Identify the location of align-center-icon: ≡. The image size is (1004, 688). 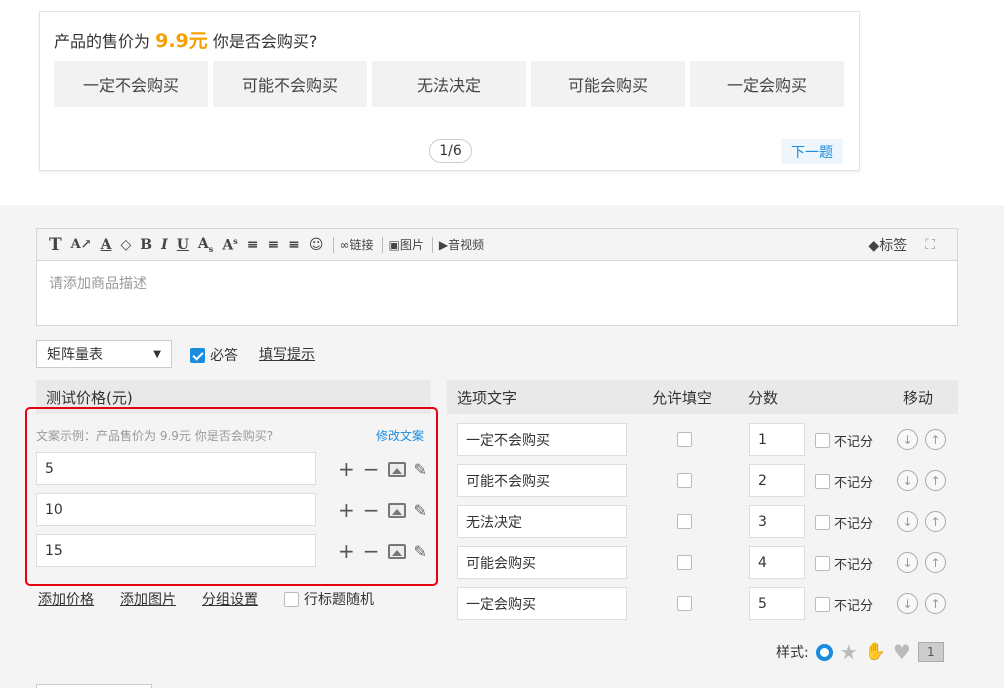
(273, 245).